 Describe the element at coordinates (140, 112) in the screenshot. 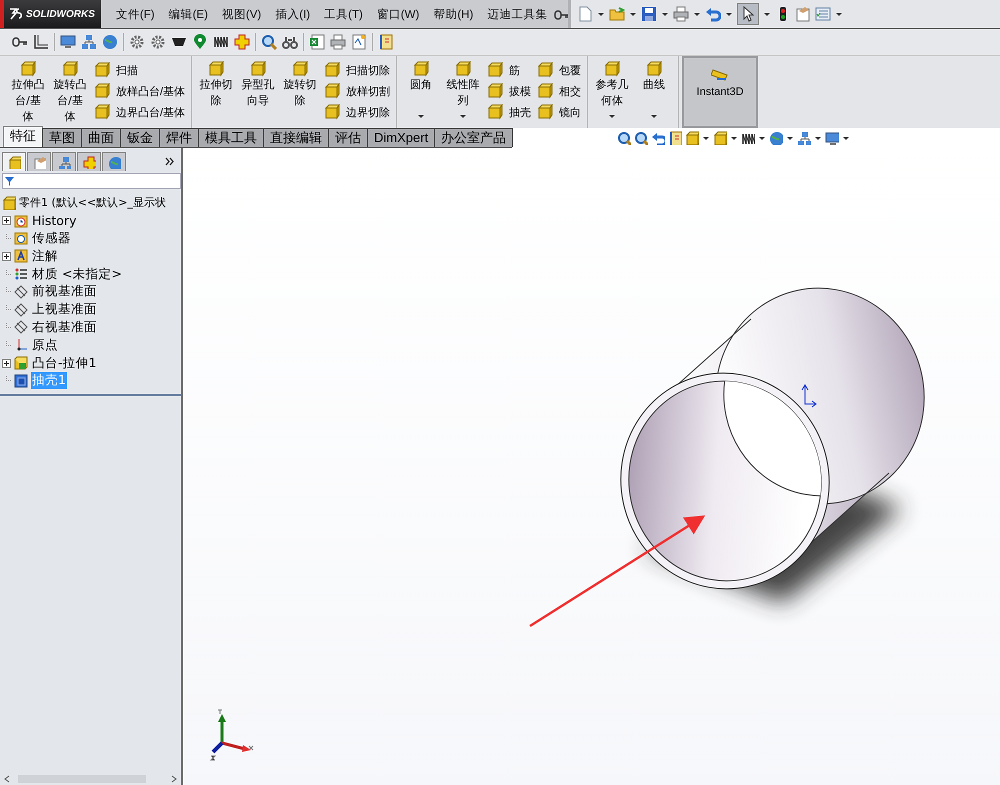

I see `ribbon-button: 边界凸台/基体` at that location.